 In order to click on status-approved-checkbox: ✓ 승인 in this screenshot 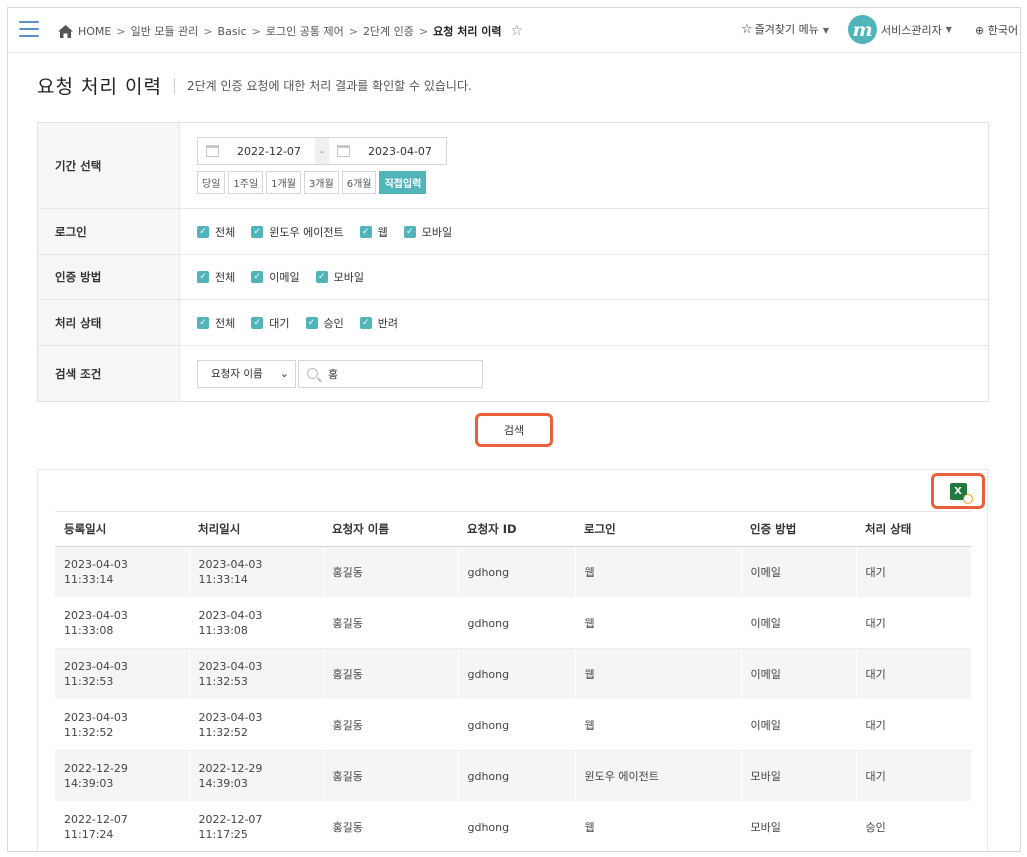, I will do `click(324, 323)`.